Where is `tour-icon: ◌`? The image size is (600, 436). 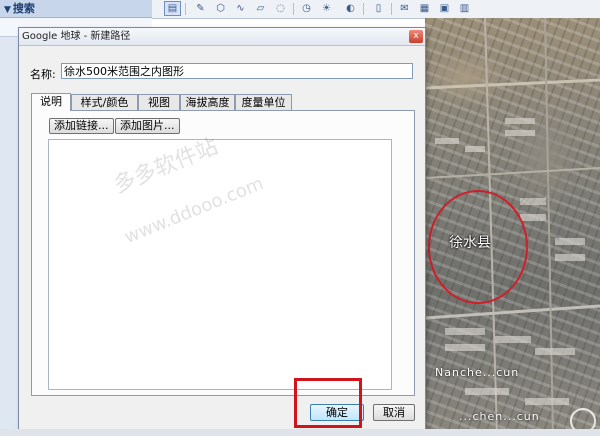
tour-icon: ◌ is located at coordinates (280, 8).